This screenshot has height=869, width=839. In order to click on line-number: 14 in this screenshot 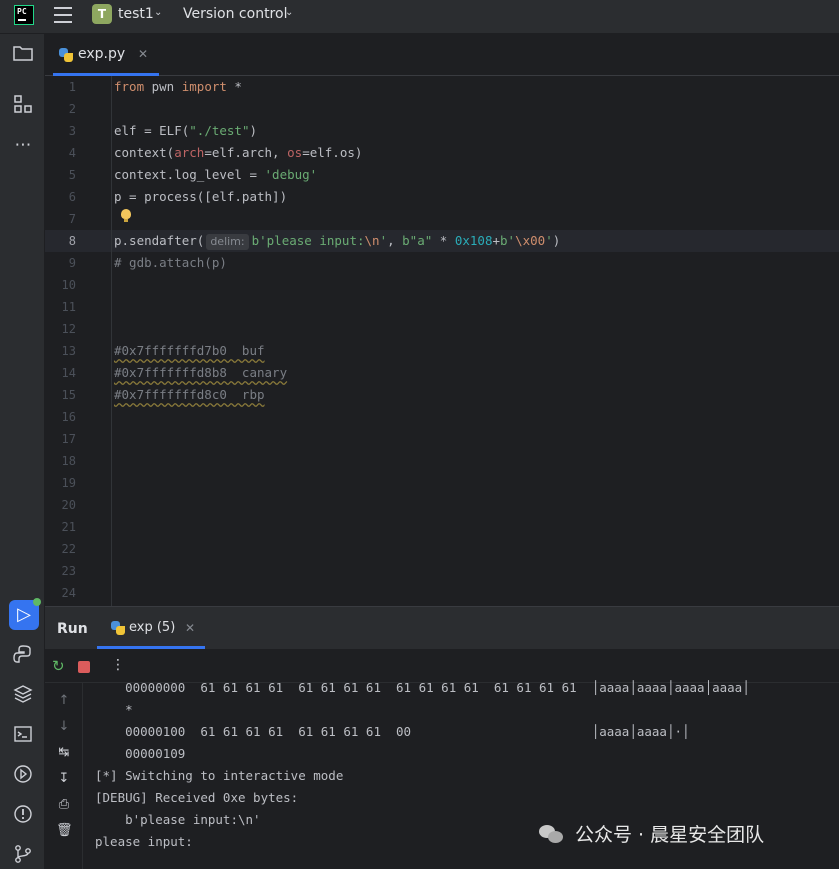, I will do `click(68, 373)`.